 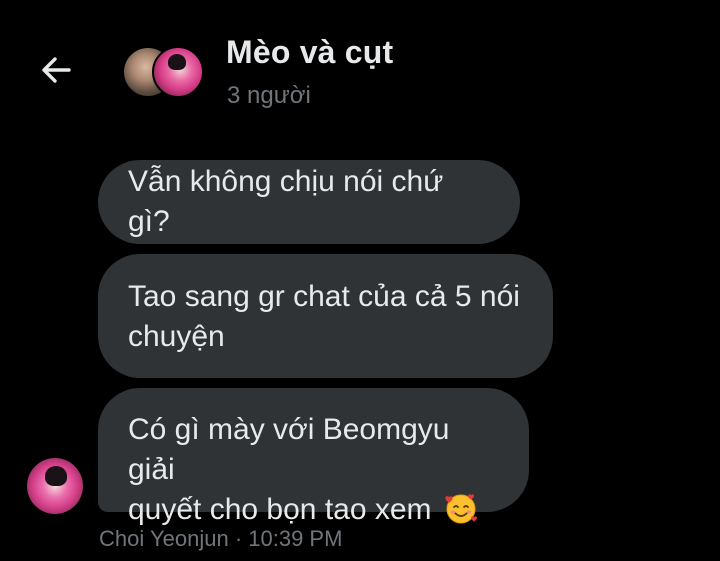 I want to click on message-text: Vẫn không chịu nói chứ gì?, so click(x=286, y=201).